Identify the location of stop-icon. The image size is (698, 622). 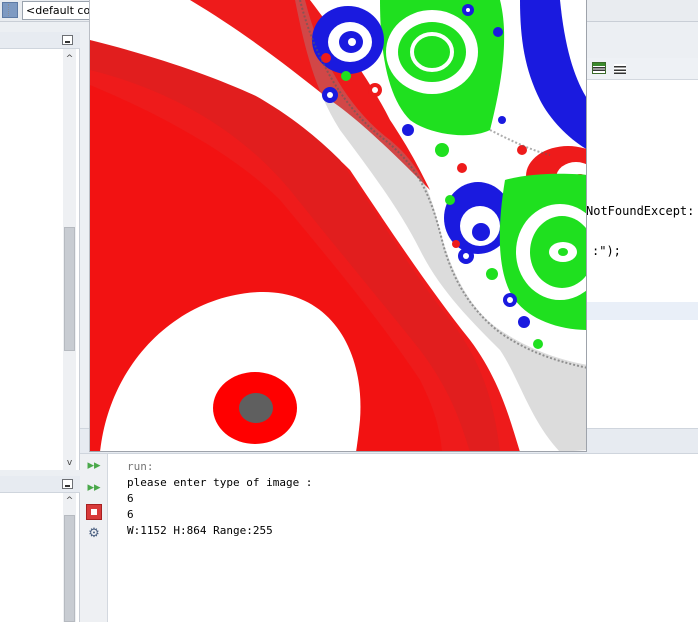
(94, 512).